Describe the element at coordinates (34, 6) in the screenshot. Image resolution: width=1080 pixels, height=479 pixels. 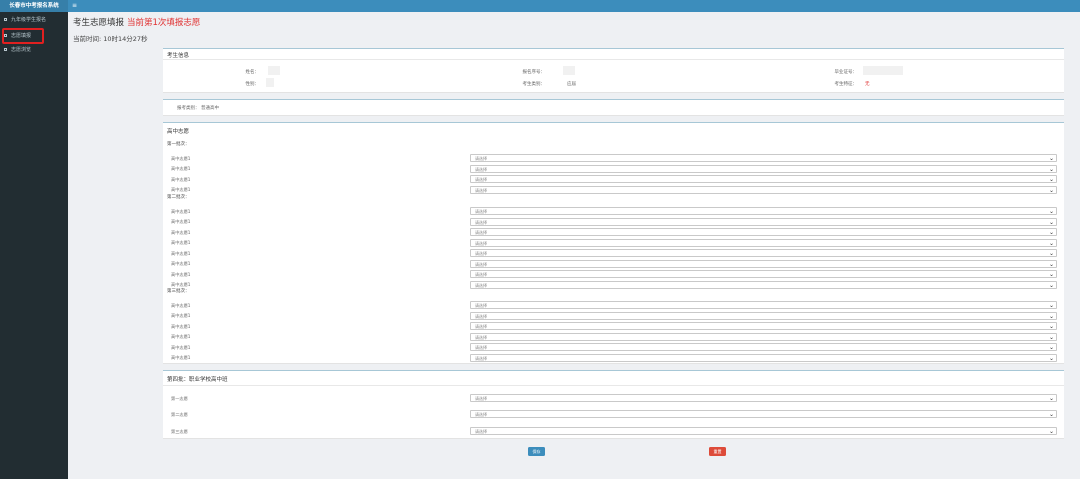
I see `app-title: 长春市中考报名系统` at that location.